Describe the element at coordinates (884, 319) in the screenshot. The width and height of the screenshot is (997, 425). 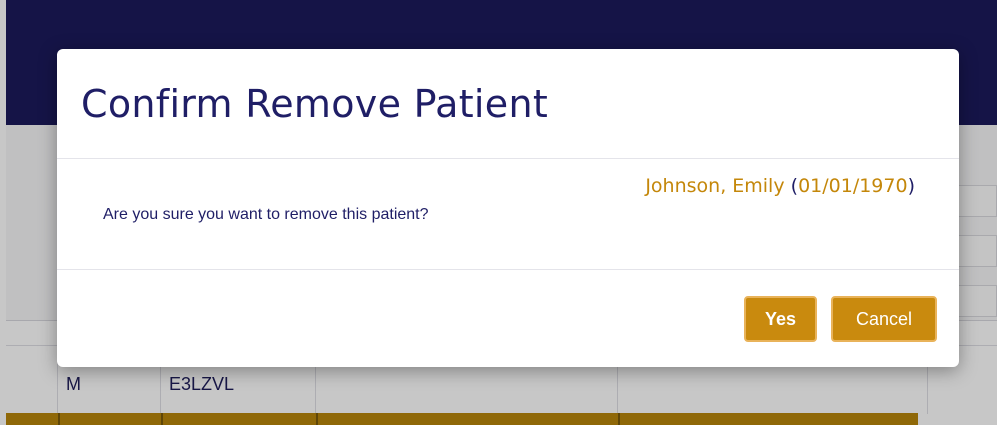
I see `cancel-button: Cancel` at that location.